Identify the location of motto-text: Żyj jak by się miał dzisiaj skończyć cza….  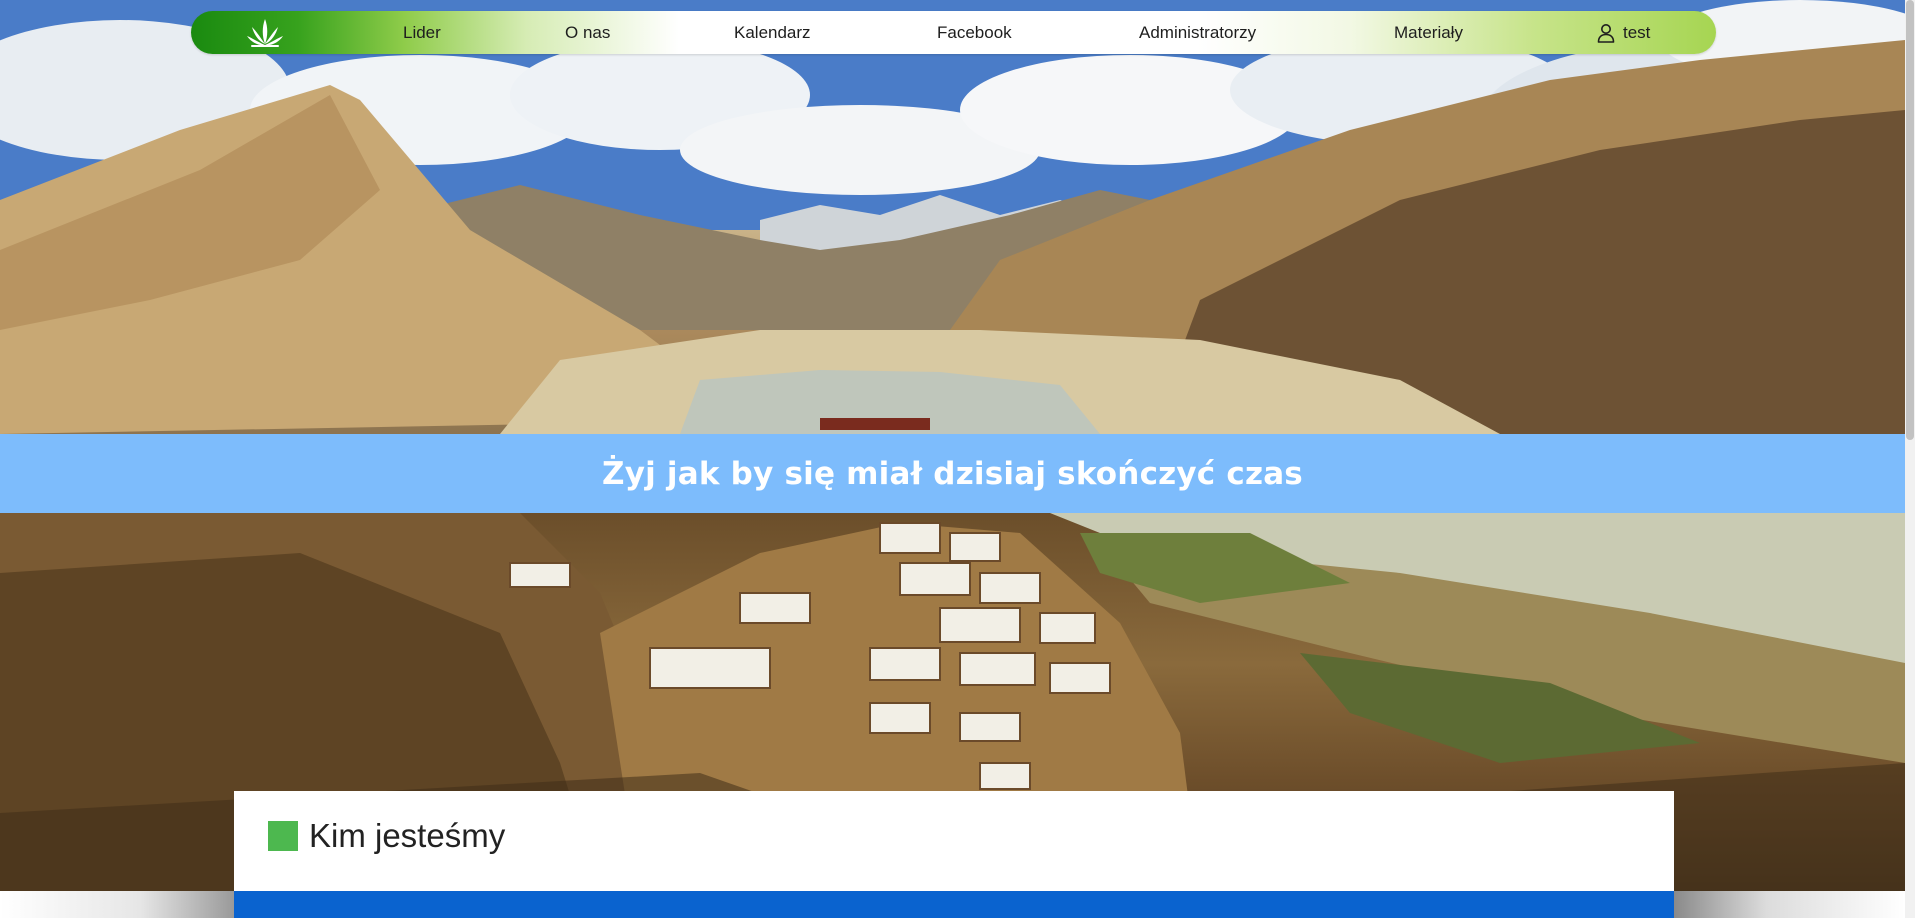
(952, 473).